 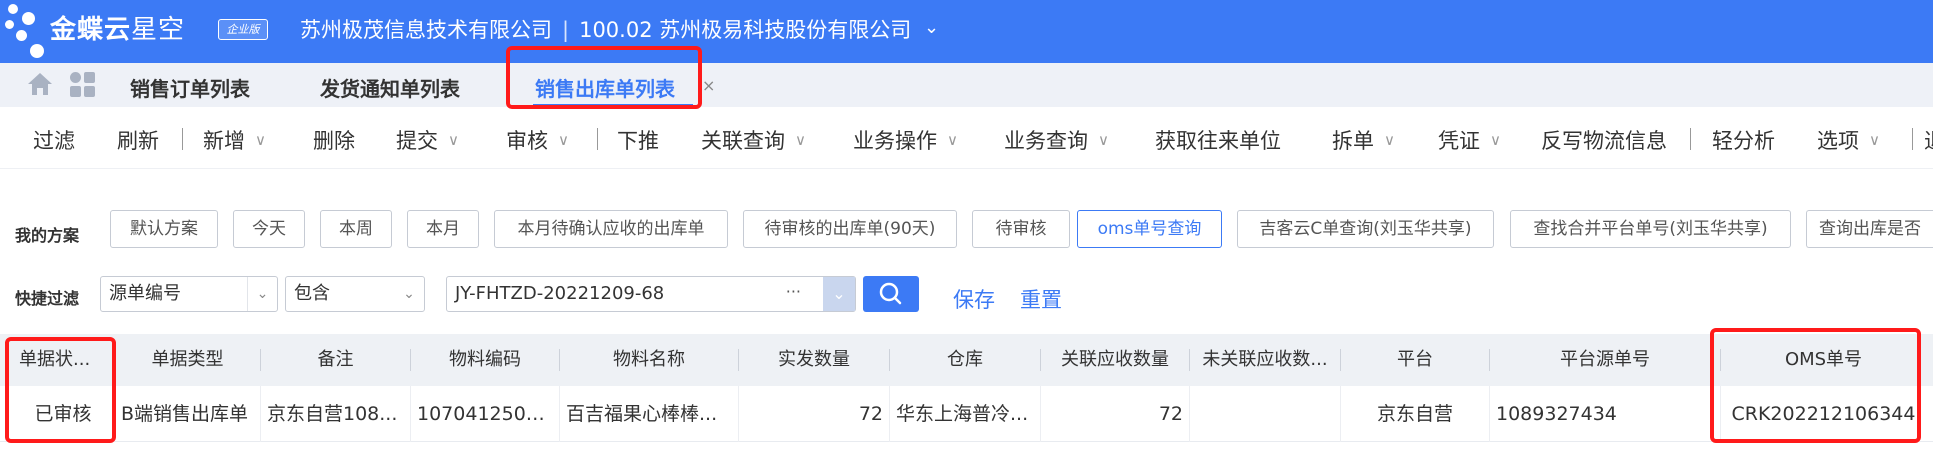 I want to click on search-icon, so click(x=890, y=293).